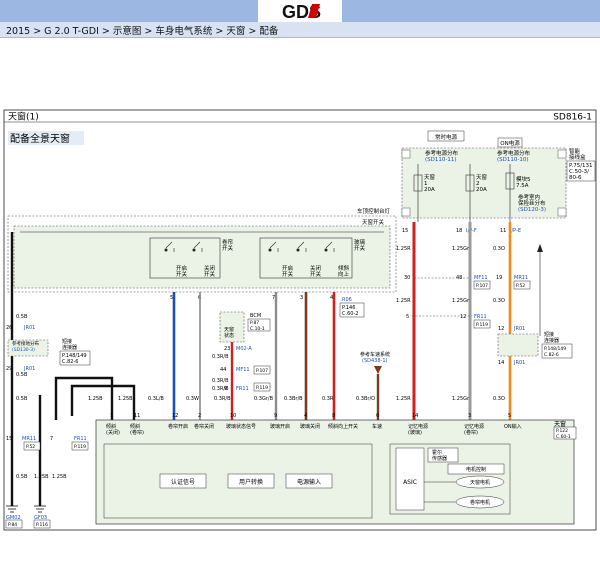  I want to click on ref-power-2: 参考电源分布, so click(514, 153).